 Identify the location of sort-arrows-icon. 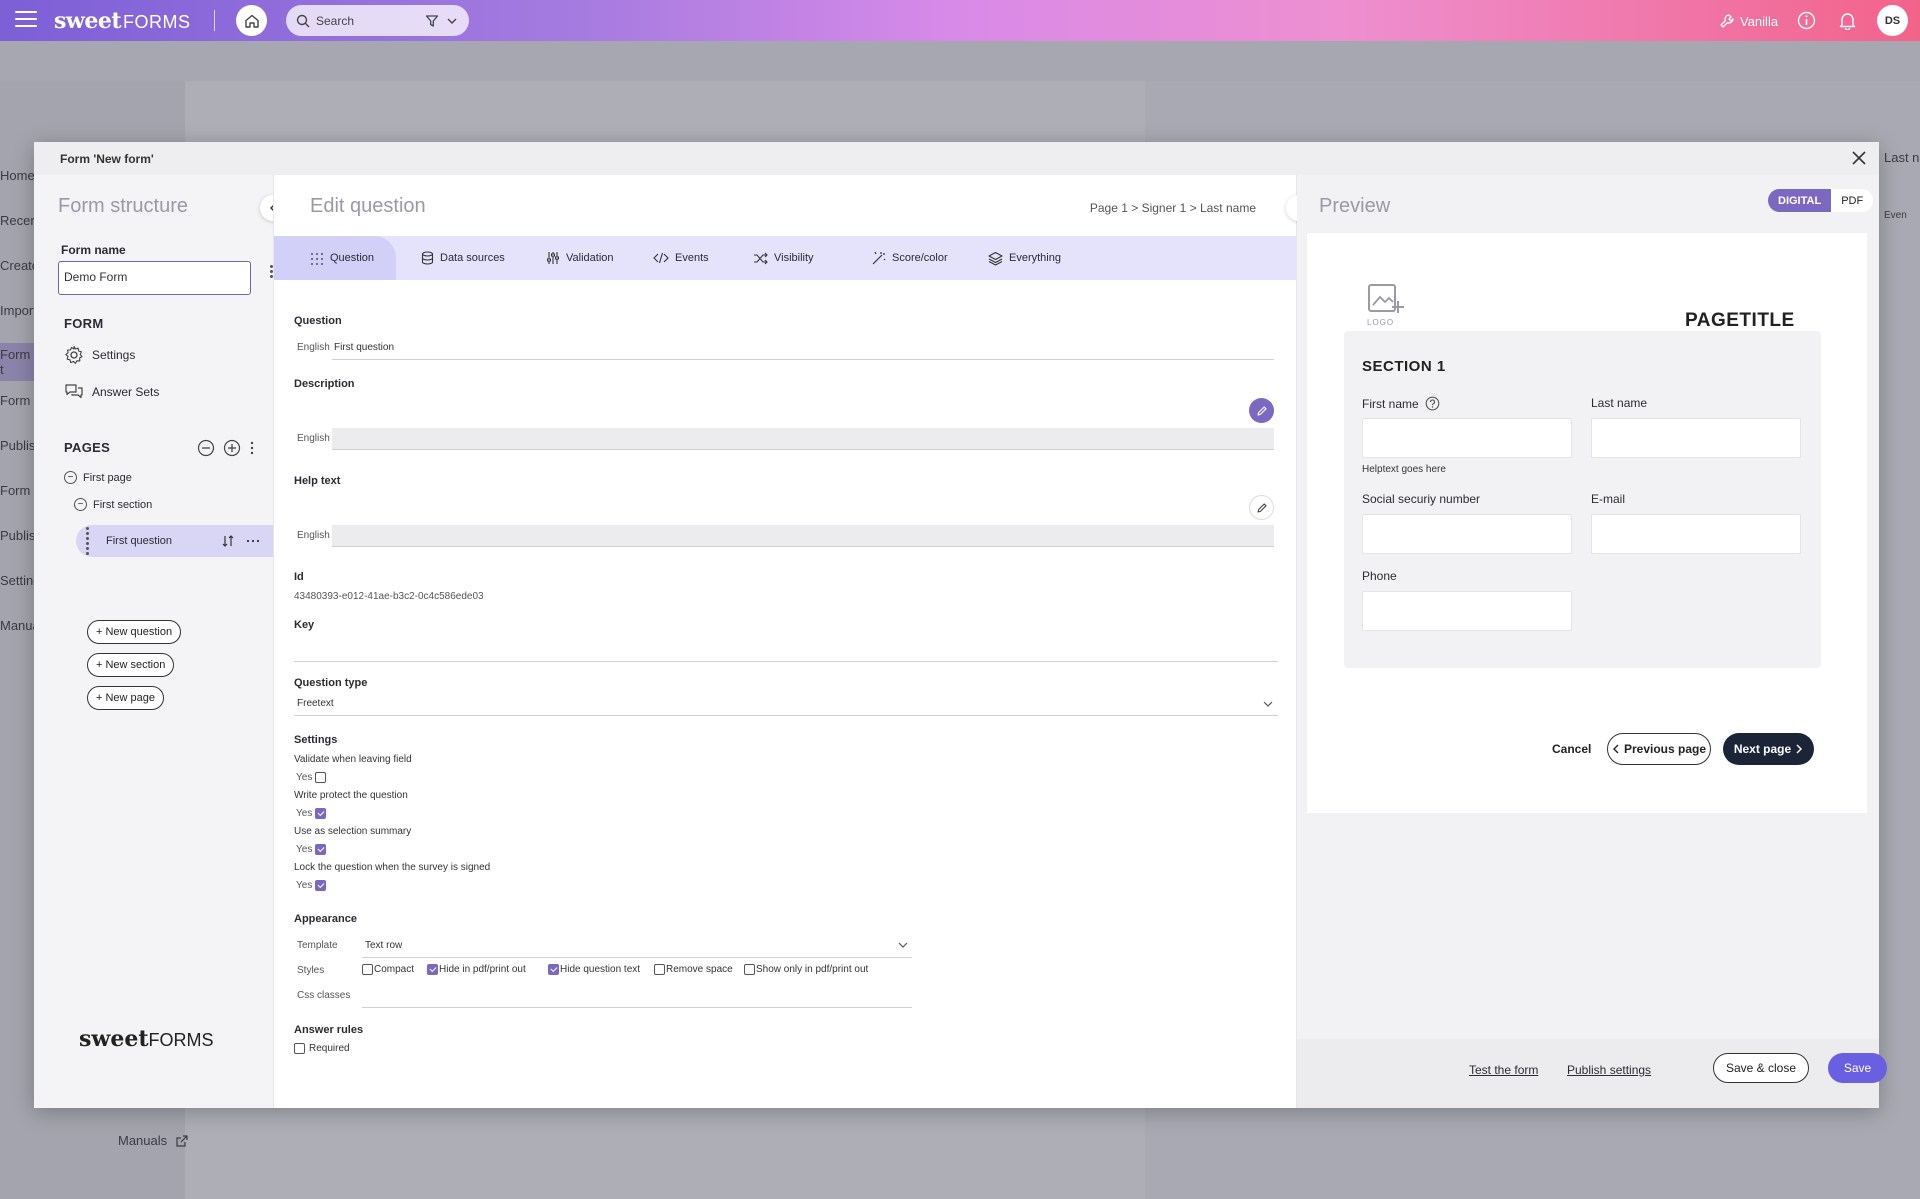
(228, 541).